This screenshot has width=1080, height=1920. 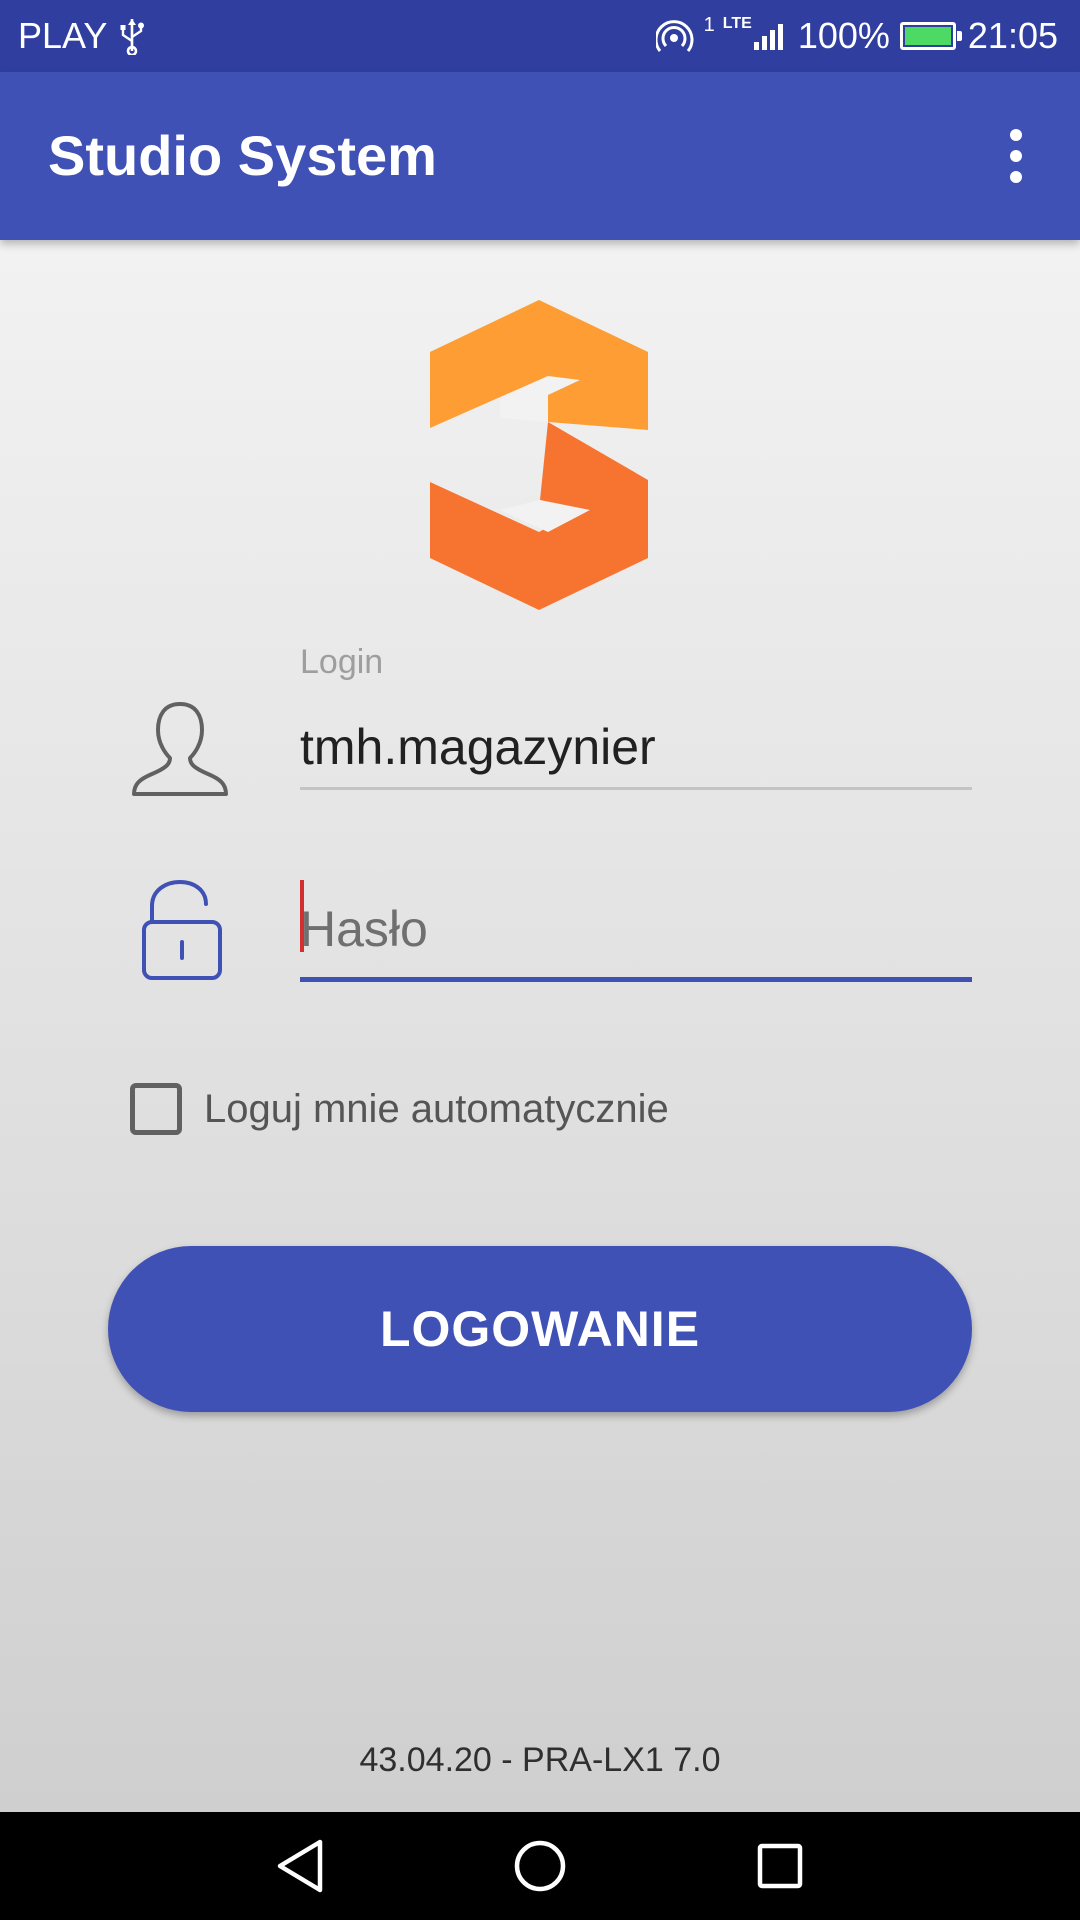 I want to click on back-icon, so click(x=300, y=1866).